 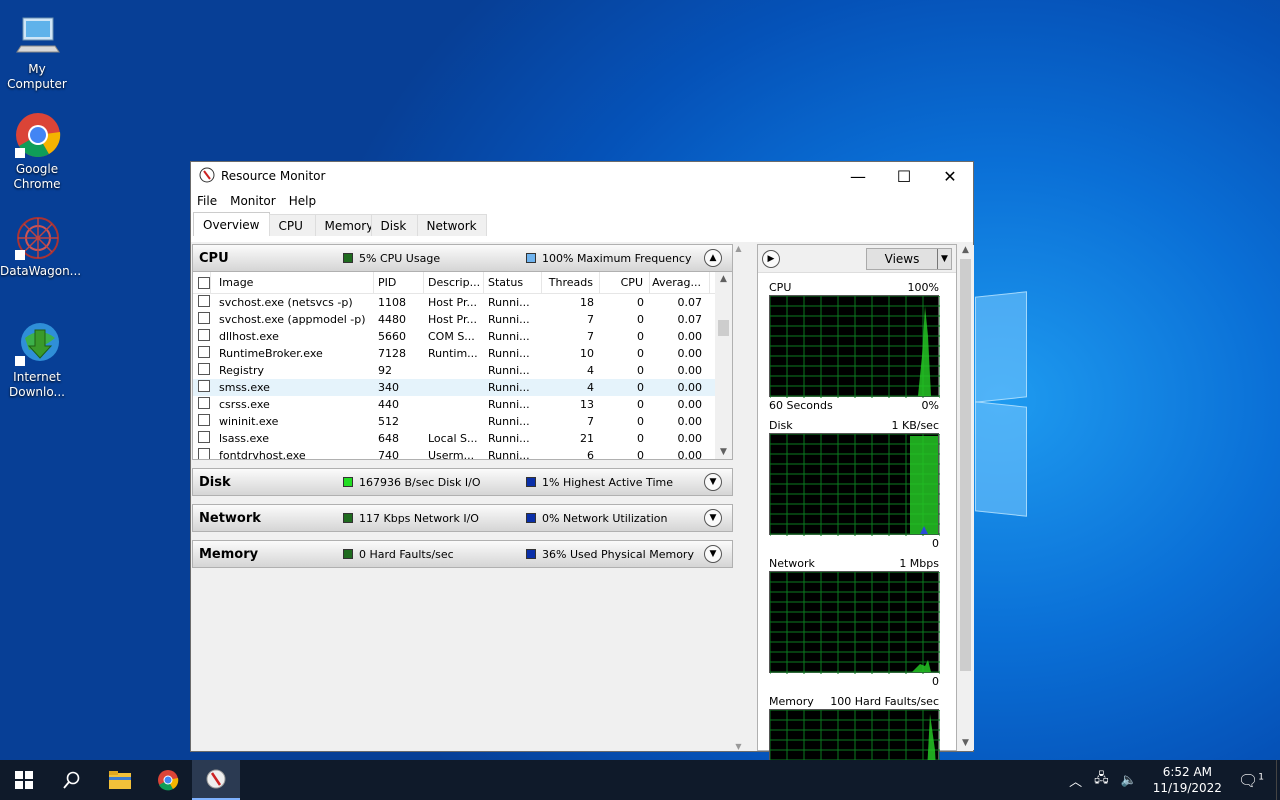 What do you see at coordinates (462, 336) in the screenshot?
I see `table-row: dllhost.exe 5660 COM S... Runni... 7 0 0.00` at bounding box center [462, 336].